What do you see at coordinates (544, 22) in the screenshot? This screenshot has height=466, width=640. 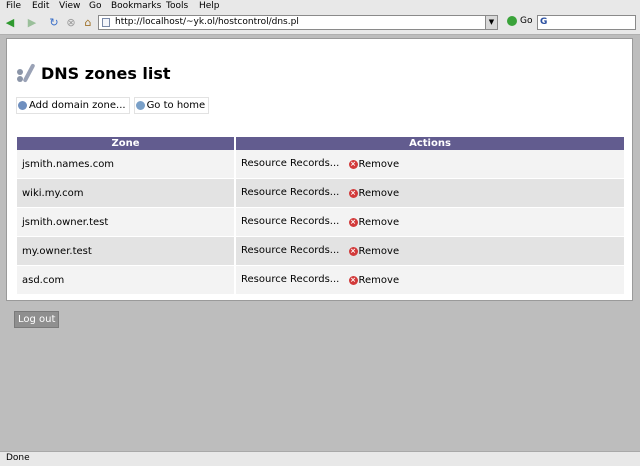 I see `google-icon: G` at bounding box center [544, 22].